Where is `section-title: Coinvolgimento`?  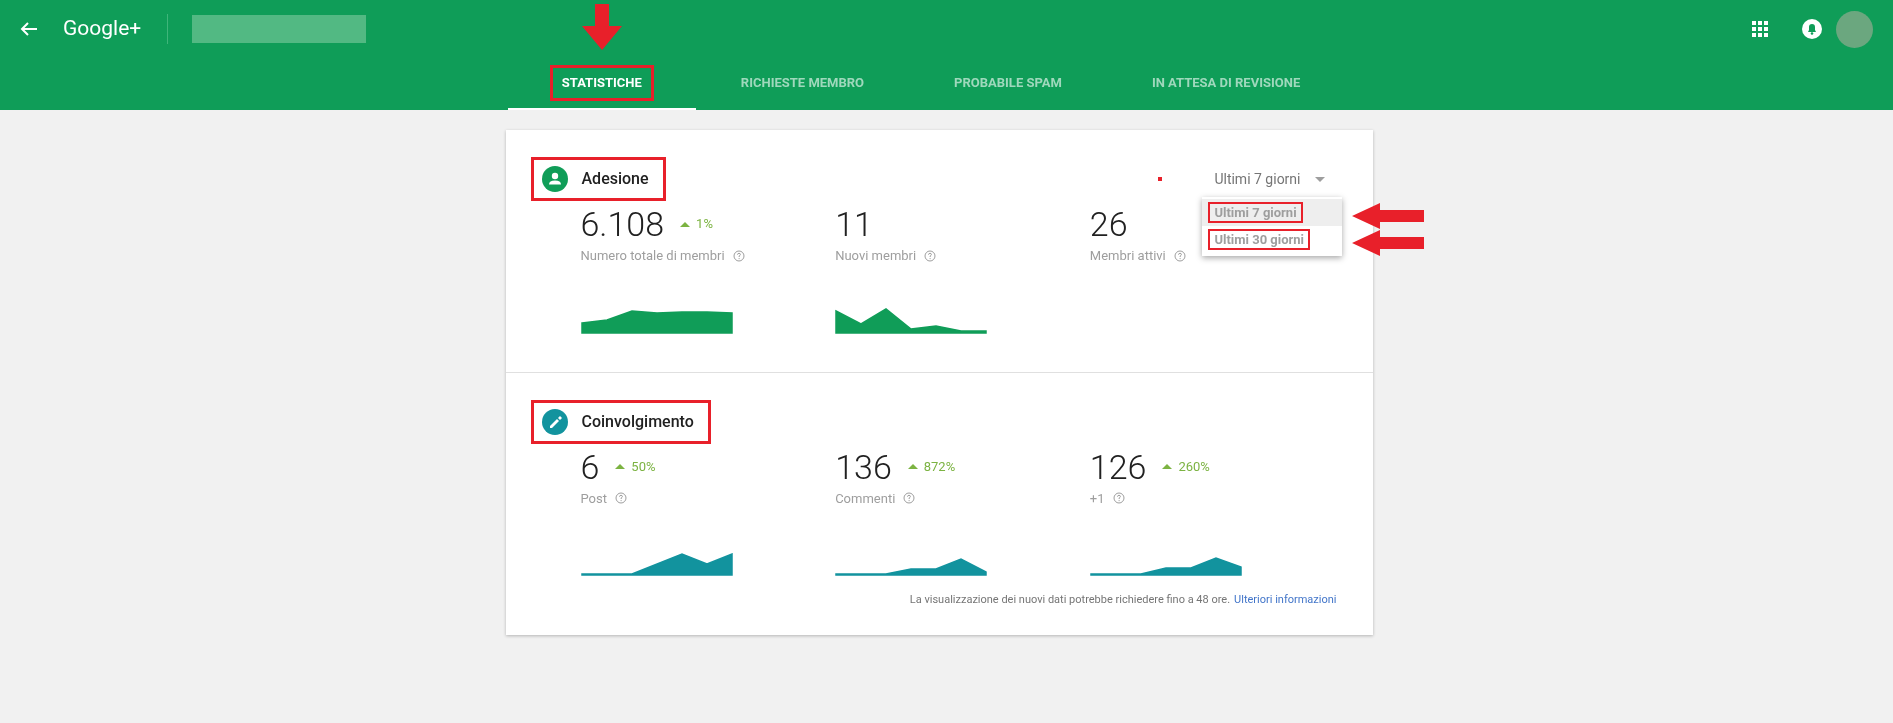 section-title: Coinvolgimento is located at coordinates (638, 421).